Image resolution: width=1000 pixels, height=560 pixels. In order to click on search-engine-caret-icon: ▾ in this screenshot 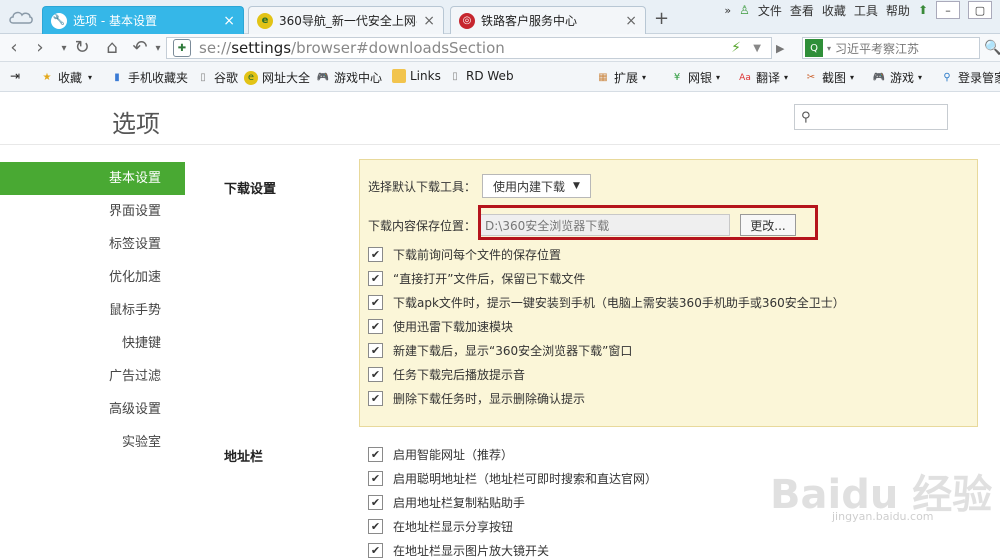, I will do `click(829, 48)`.